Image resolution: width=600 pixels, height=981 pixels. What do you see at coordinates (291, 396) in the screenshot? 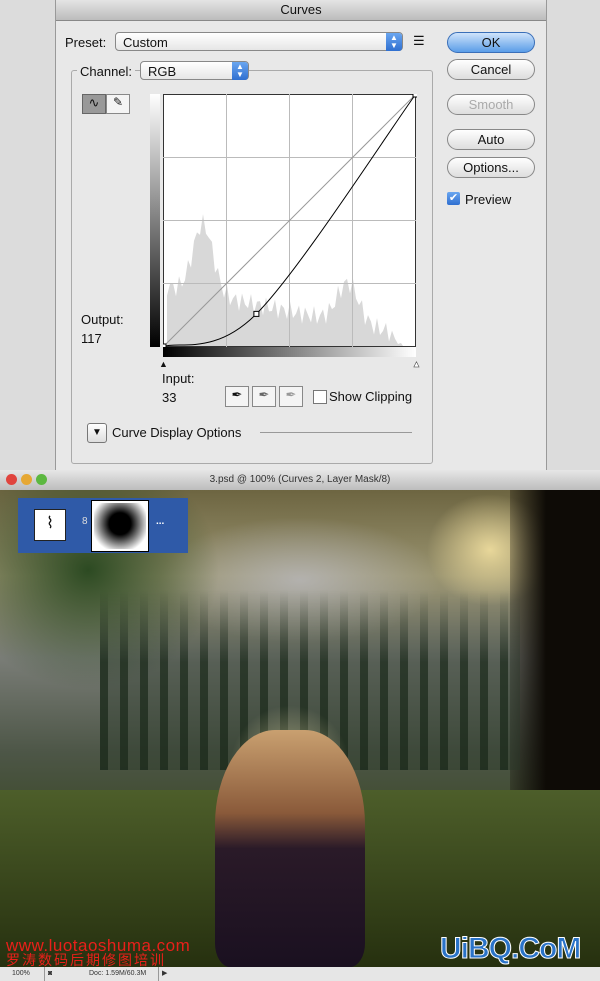
I see `white-eyedropper-icon: ✒` at bounding box center [291, 396].